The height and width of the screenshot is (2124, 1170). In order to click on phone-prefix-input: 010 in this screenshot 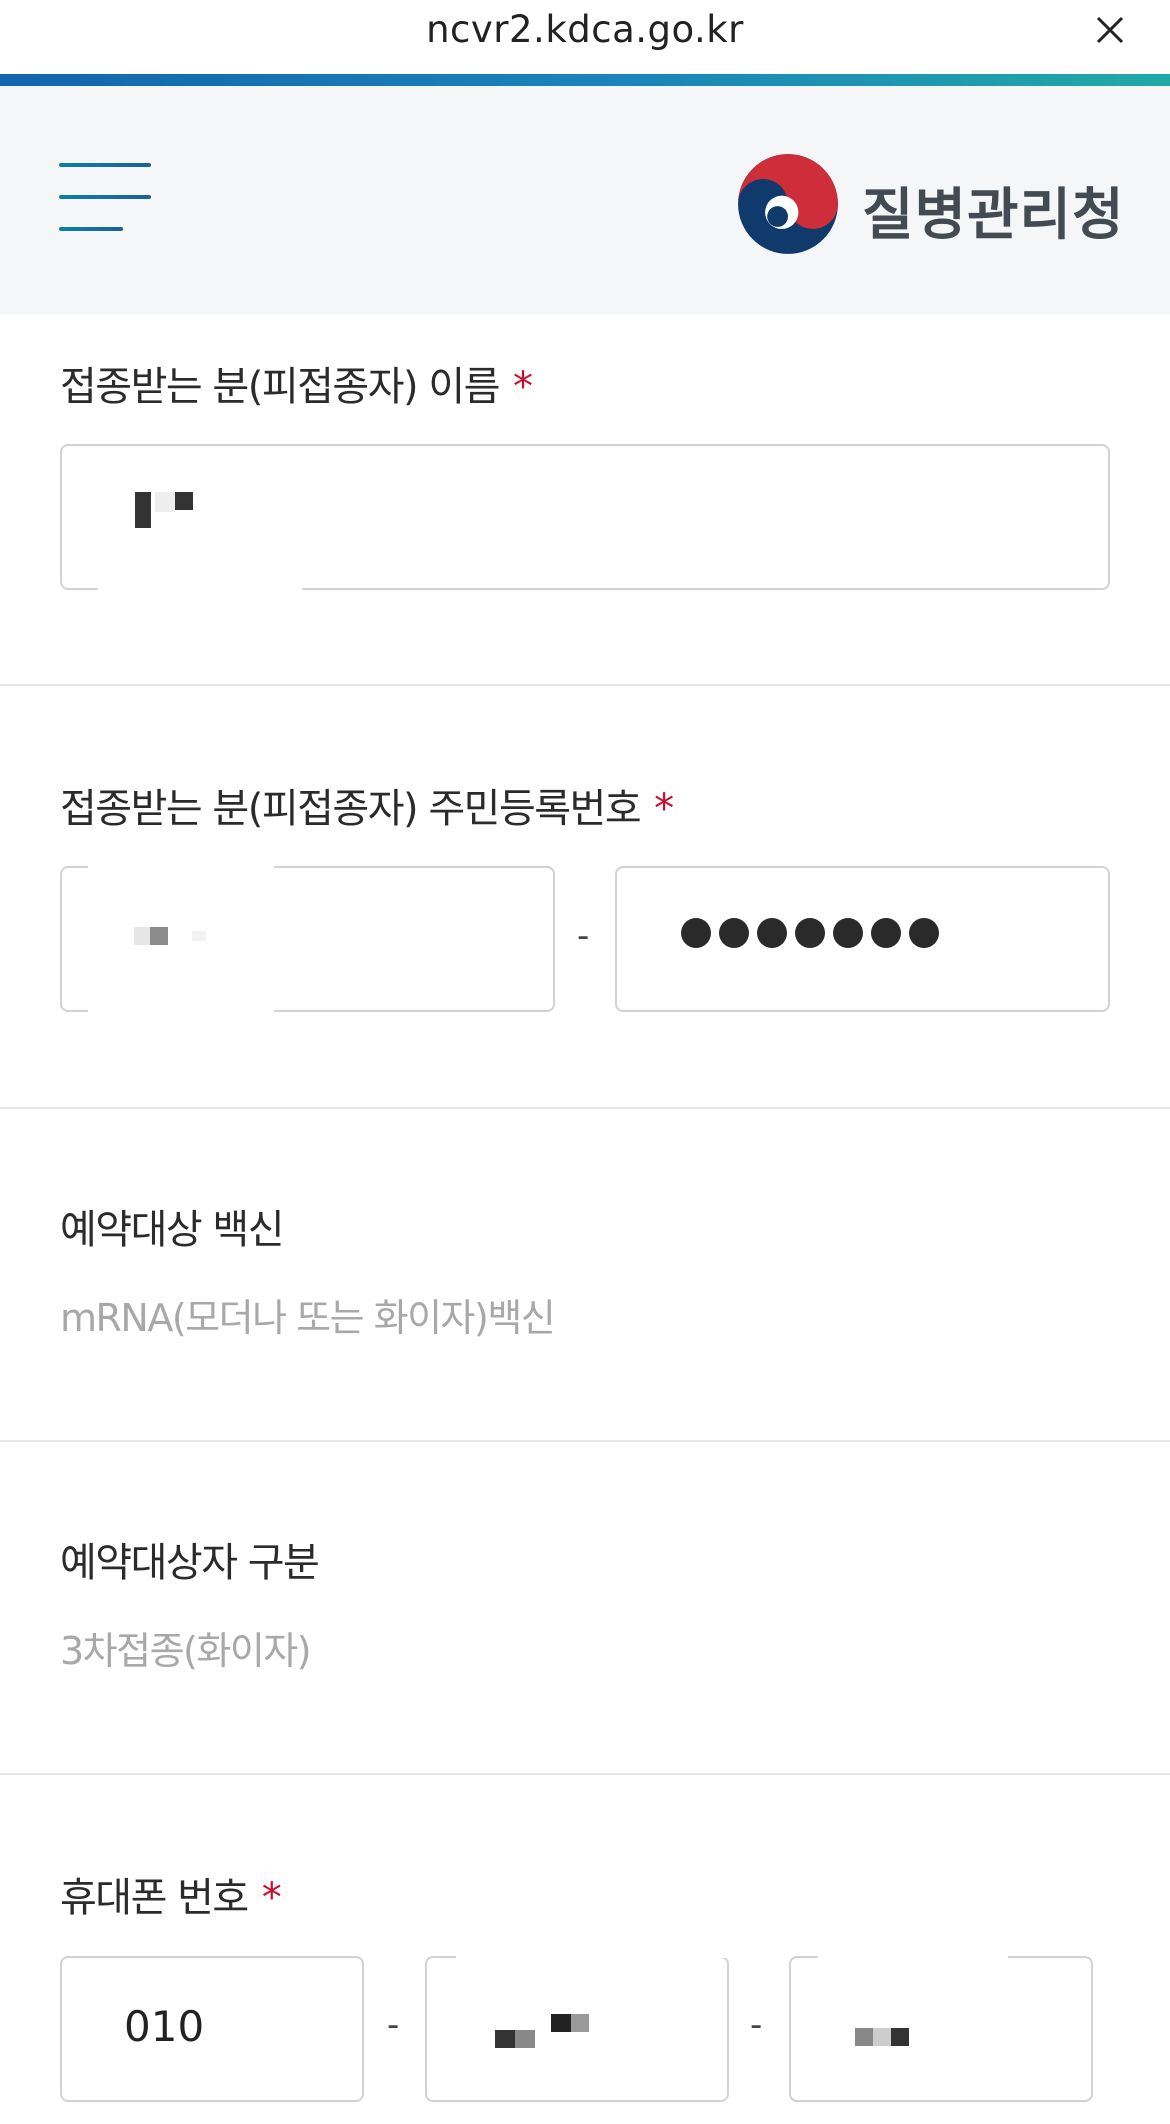, I will do `click(212, 2029)`.